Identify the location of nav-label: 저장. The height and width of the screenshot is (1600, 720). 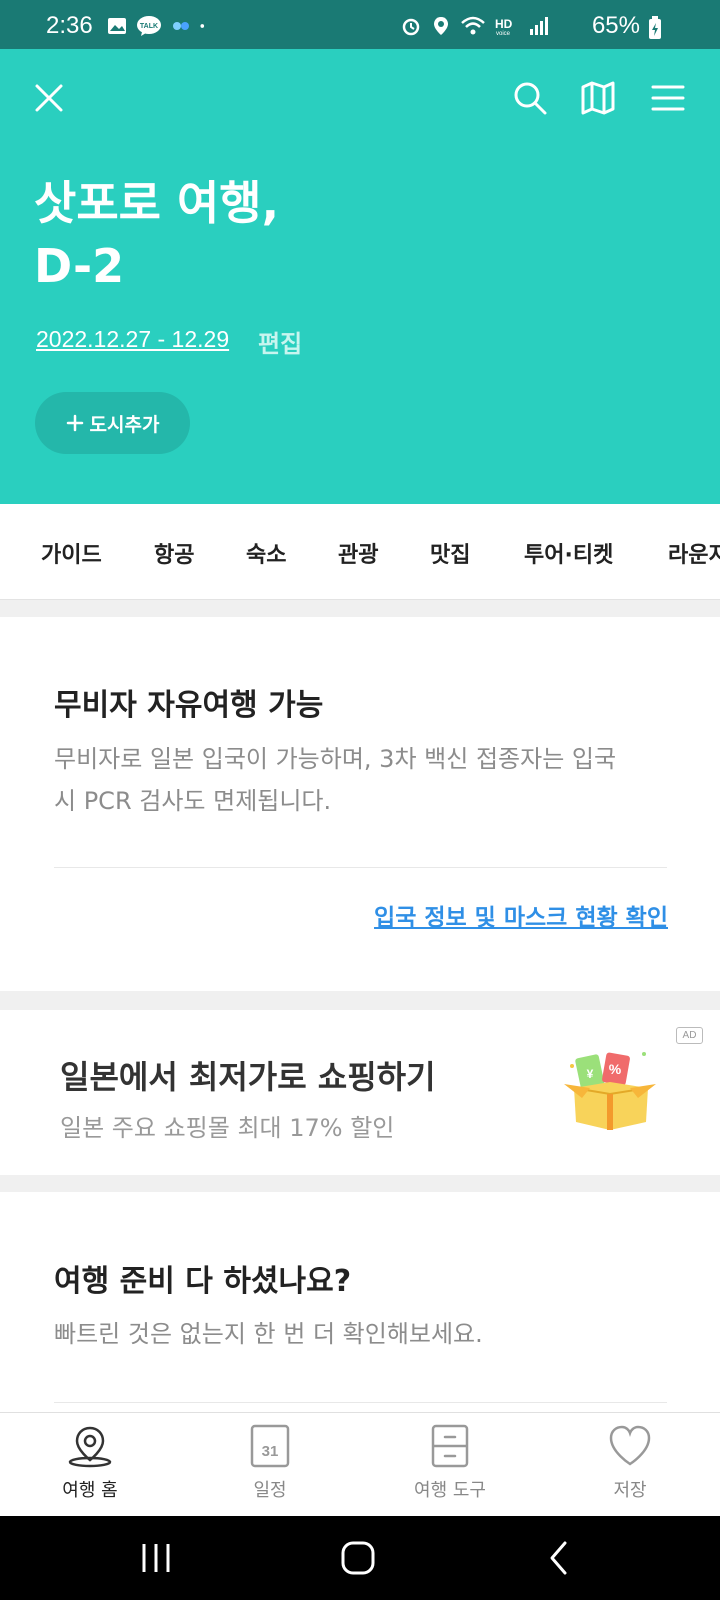
(630, 1490).